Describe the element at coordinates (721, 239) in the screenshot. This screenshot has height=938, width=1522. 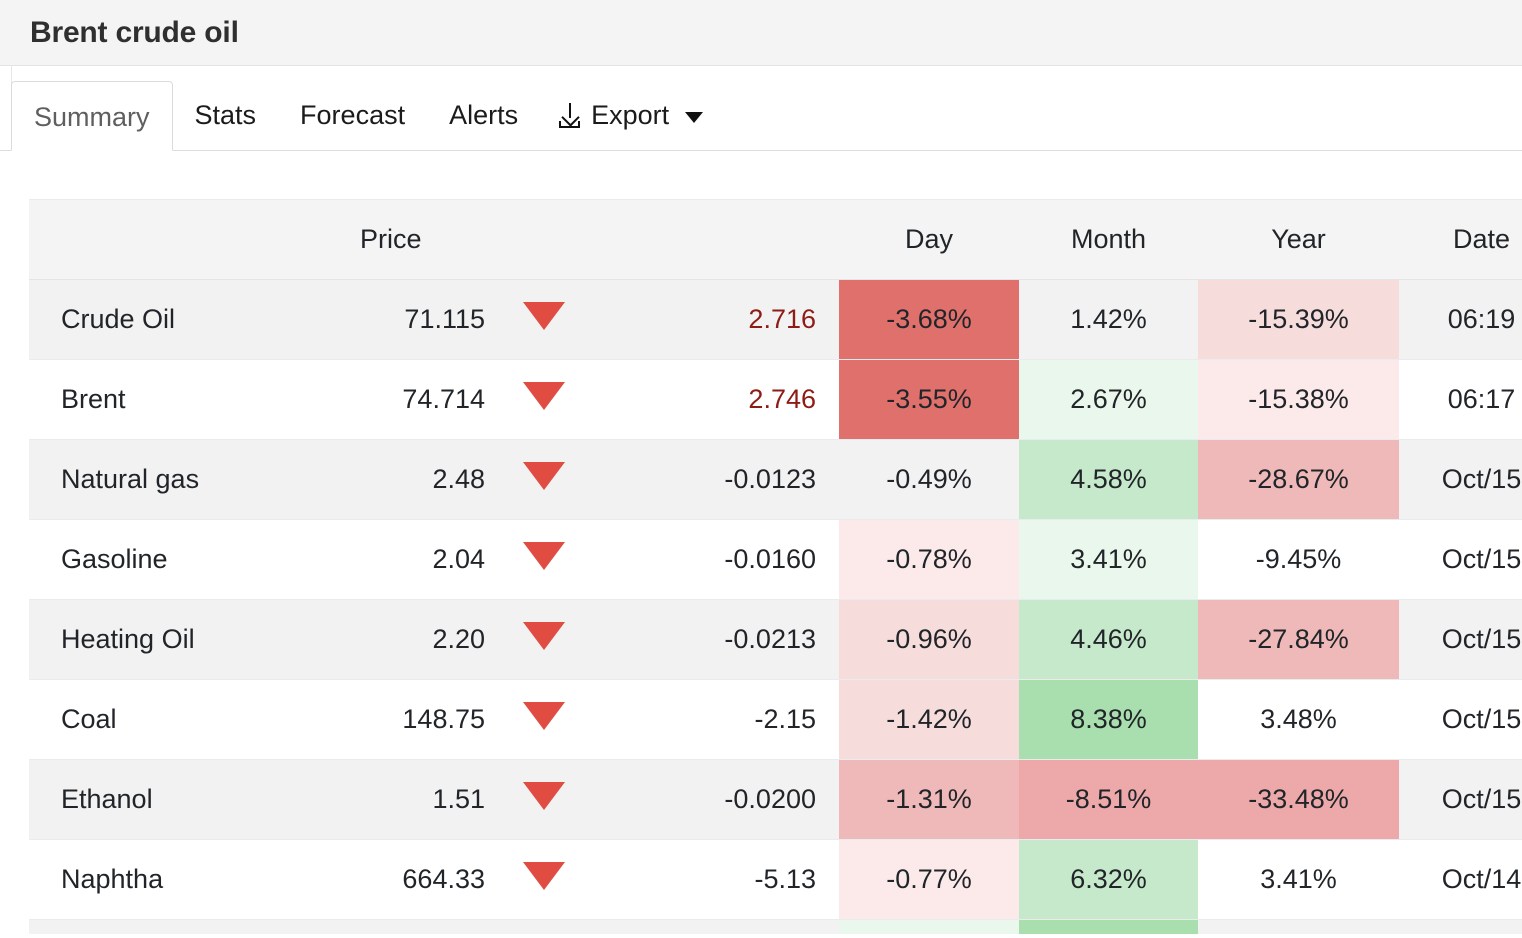
I see `column-header-change` at that location.